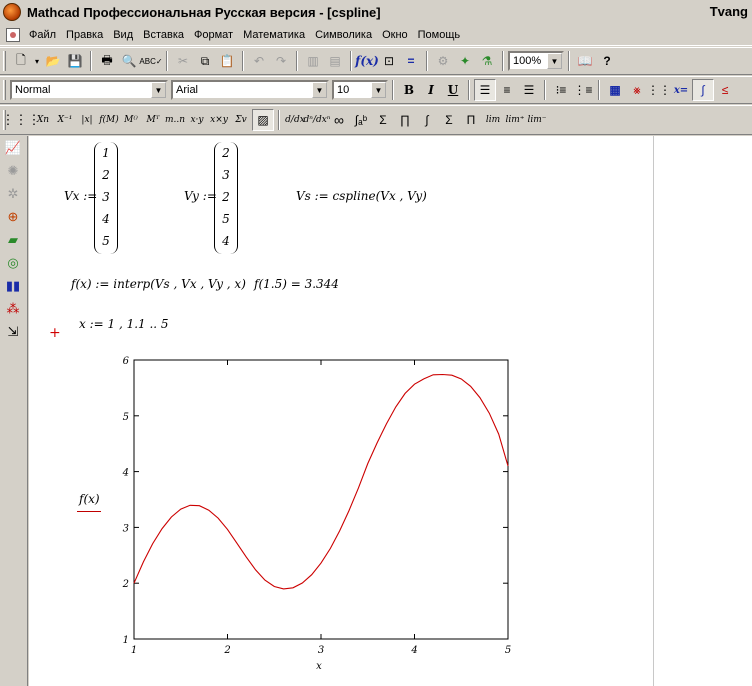 The height and width of the screenshot is (686, 752). What do you see at coordinates (75, 61) in the screenshot?
I see `save-icon: 💾` at bounding box center [75, 61].